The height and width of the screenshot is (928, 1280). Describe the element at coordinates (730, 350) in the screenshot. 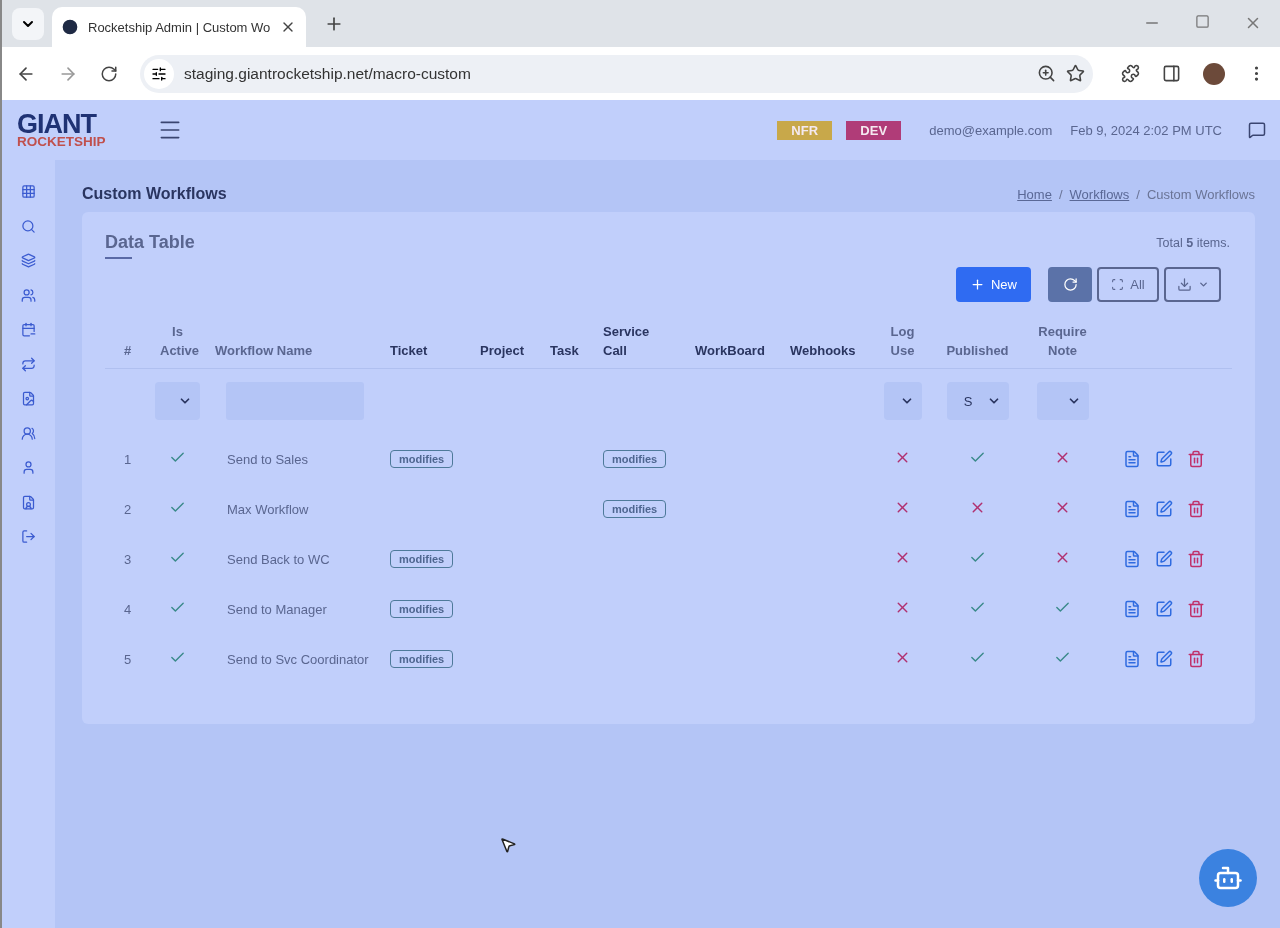

I see `column-header: WorkBoard` at that location.